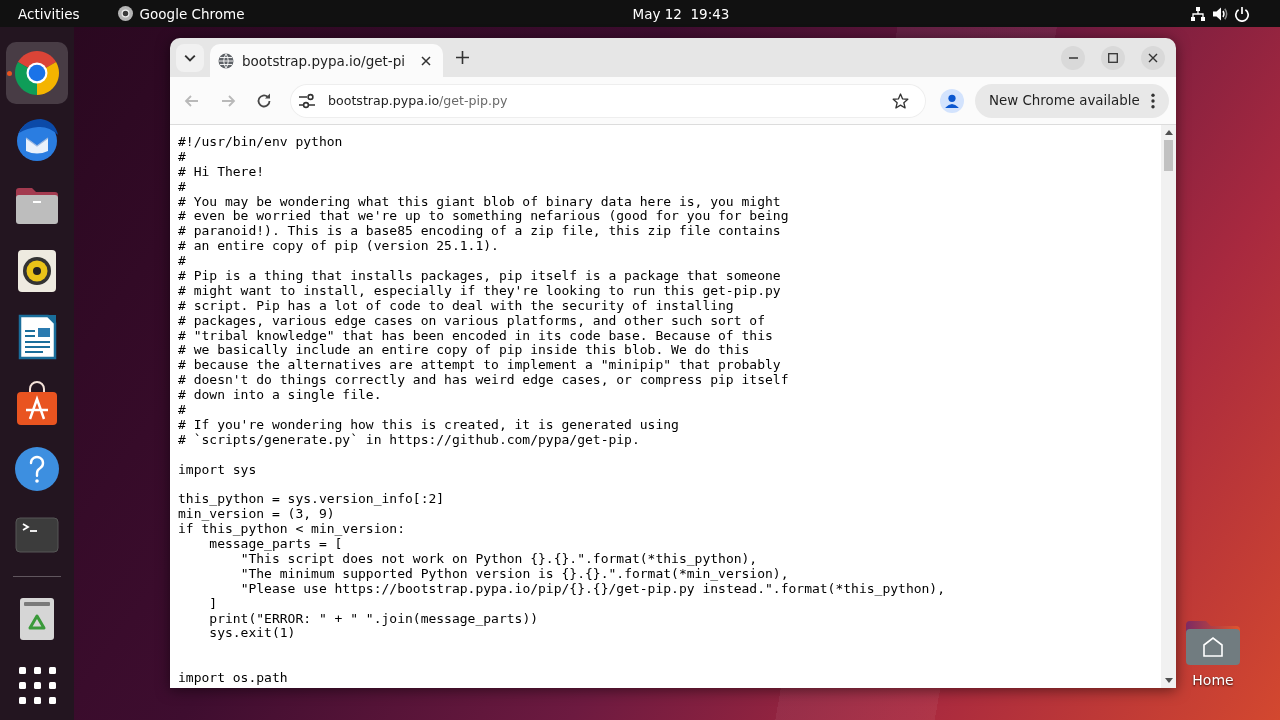 The width and height of the screenshot is (1280, 720). Describe the element at coordinates (338, 246) in the screenshot. I see `code-line: # an entire copy of pip (version 25.1.1).` at that location.